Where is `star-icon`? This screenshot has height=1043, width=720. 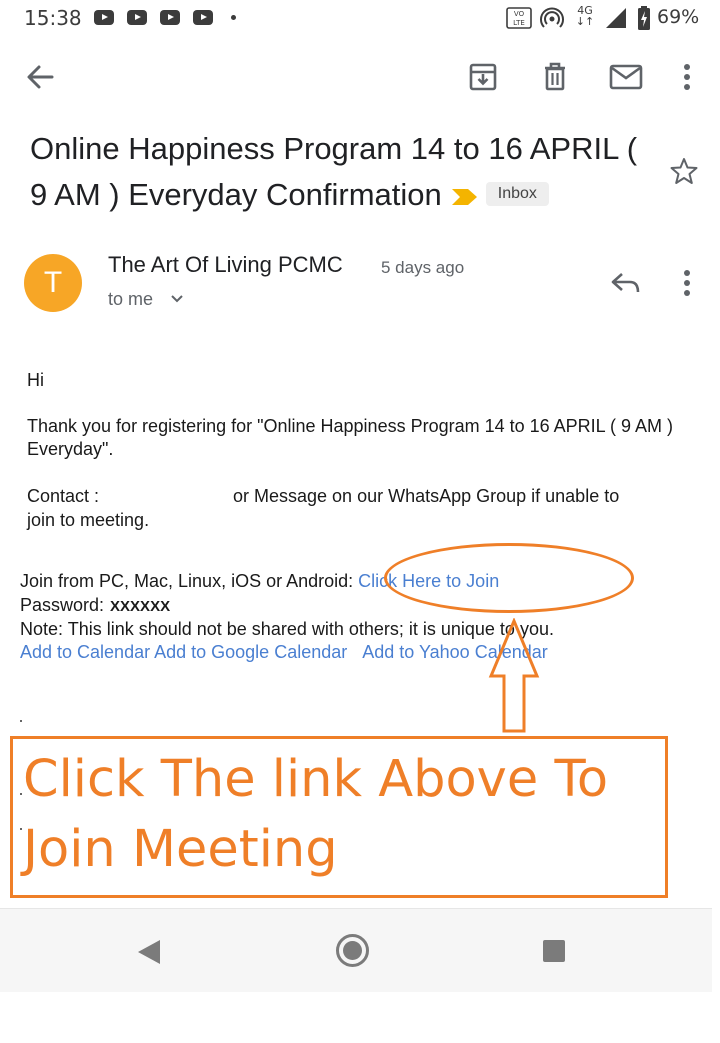
star-icon is located at coordinates (684, 171).